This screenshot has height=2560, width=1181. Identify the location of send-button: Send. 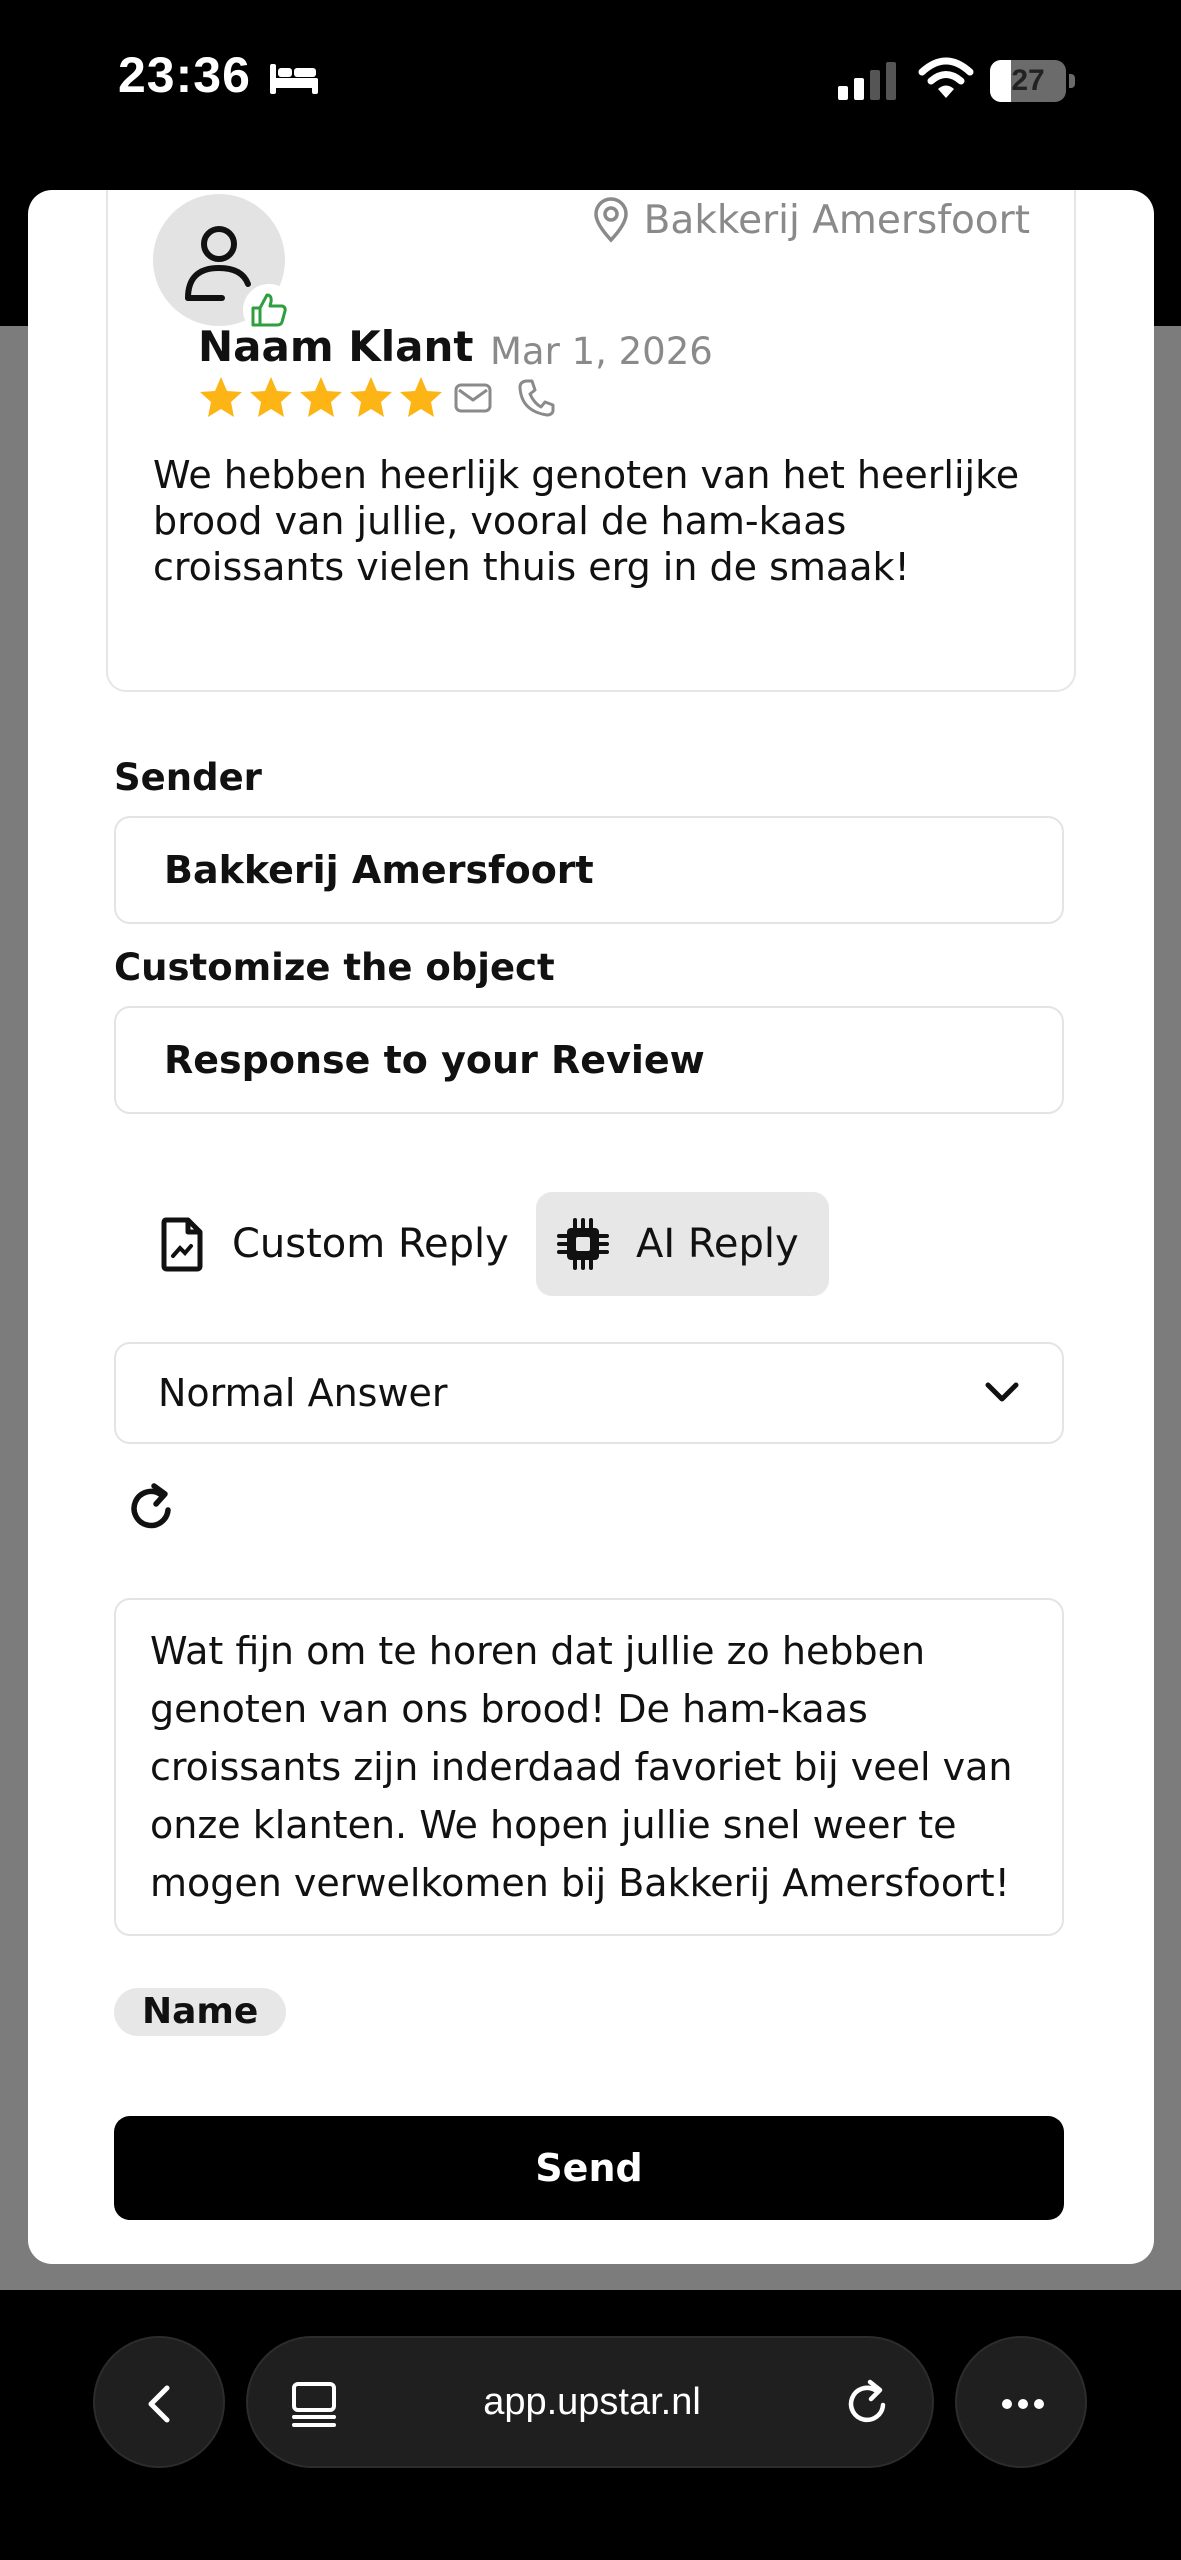
(589, 2168).